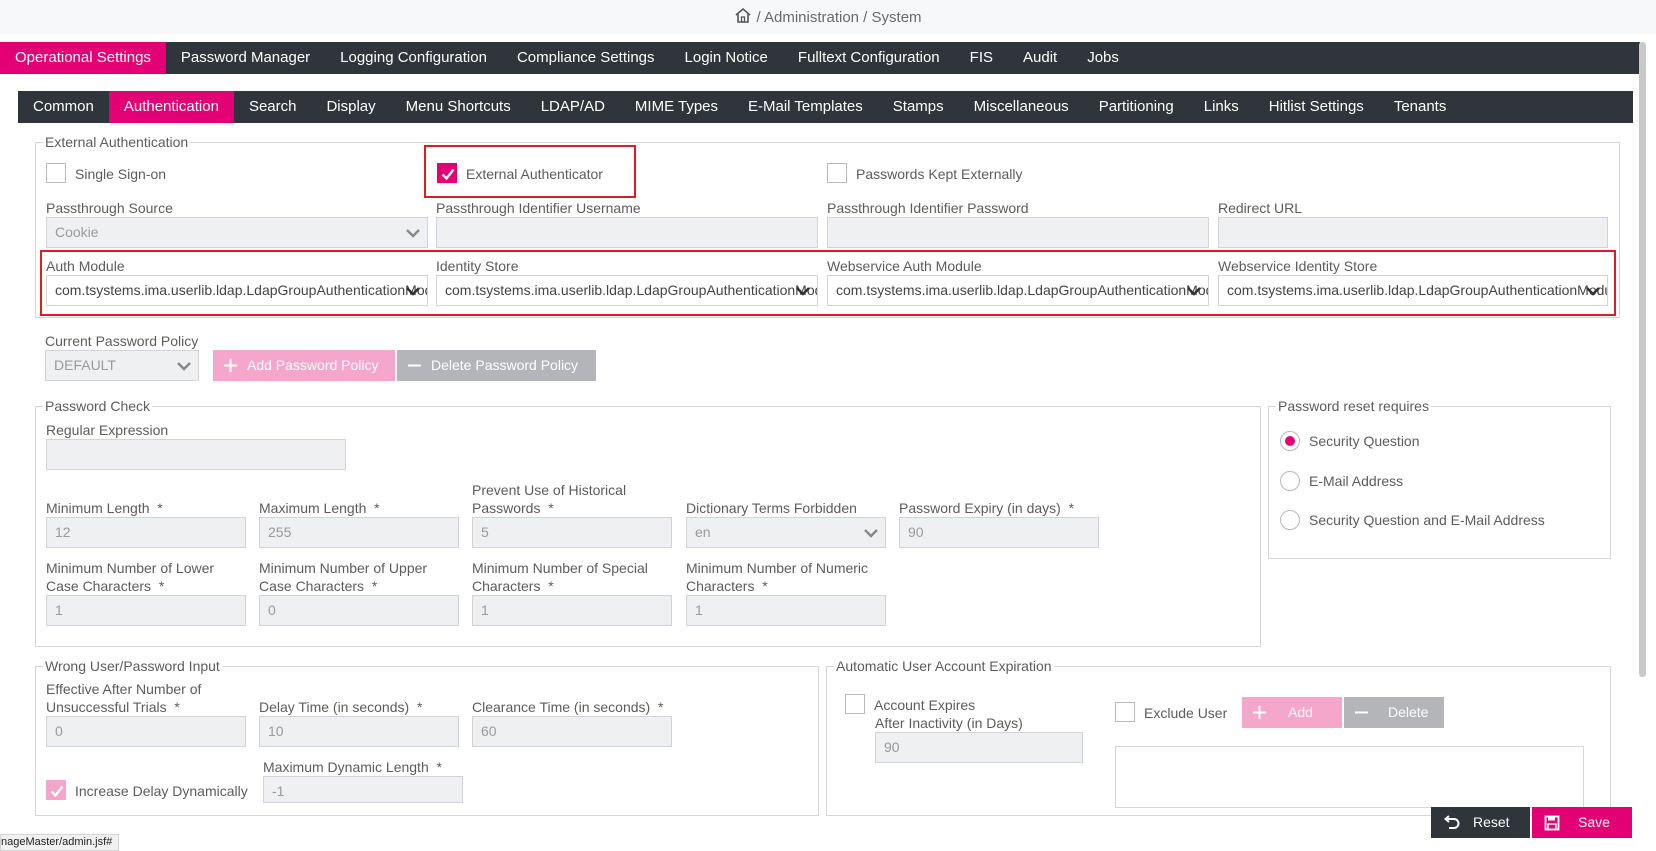 This screenshot has height=851, width=1656. I want to click on tab-password-manager: Password Manager, so click(245, 58).